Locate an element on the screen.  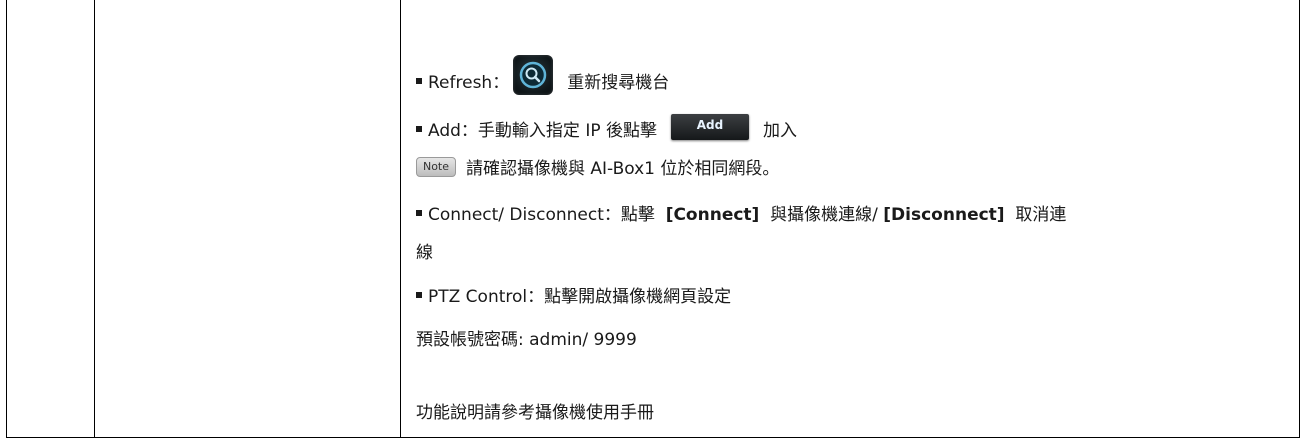
connect-wrap-line: 線 is located at coordinates (424, 253).